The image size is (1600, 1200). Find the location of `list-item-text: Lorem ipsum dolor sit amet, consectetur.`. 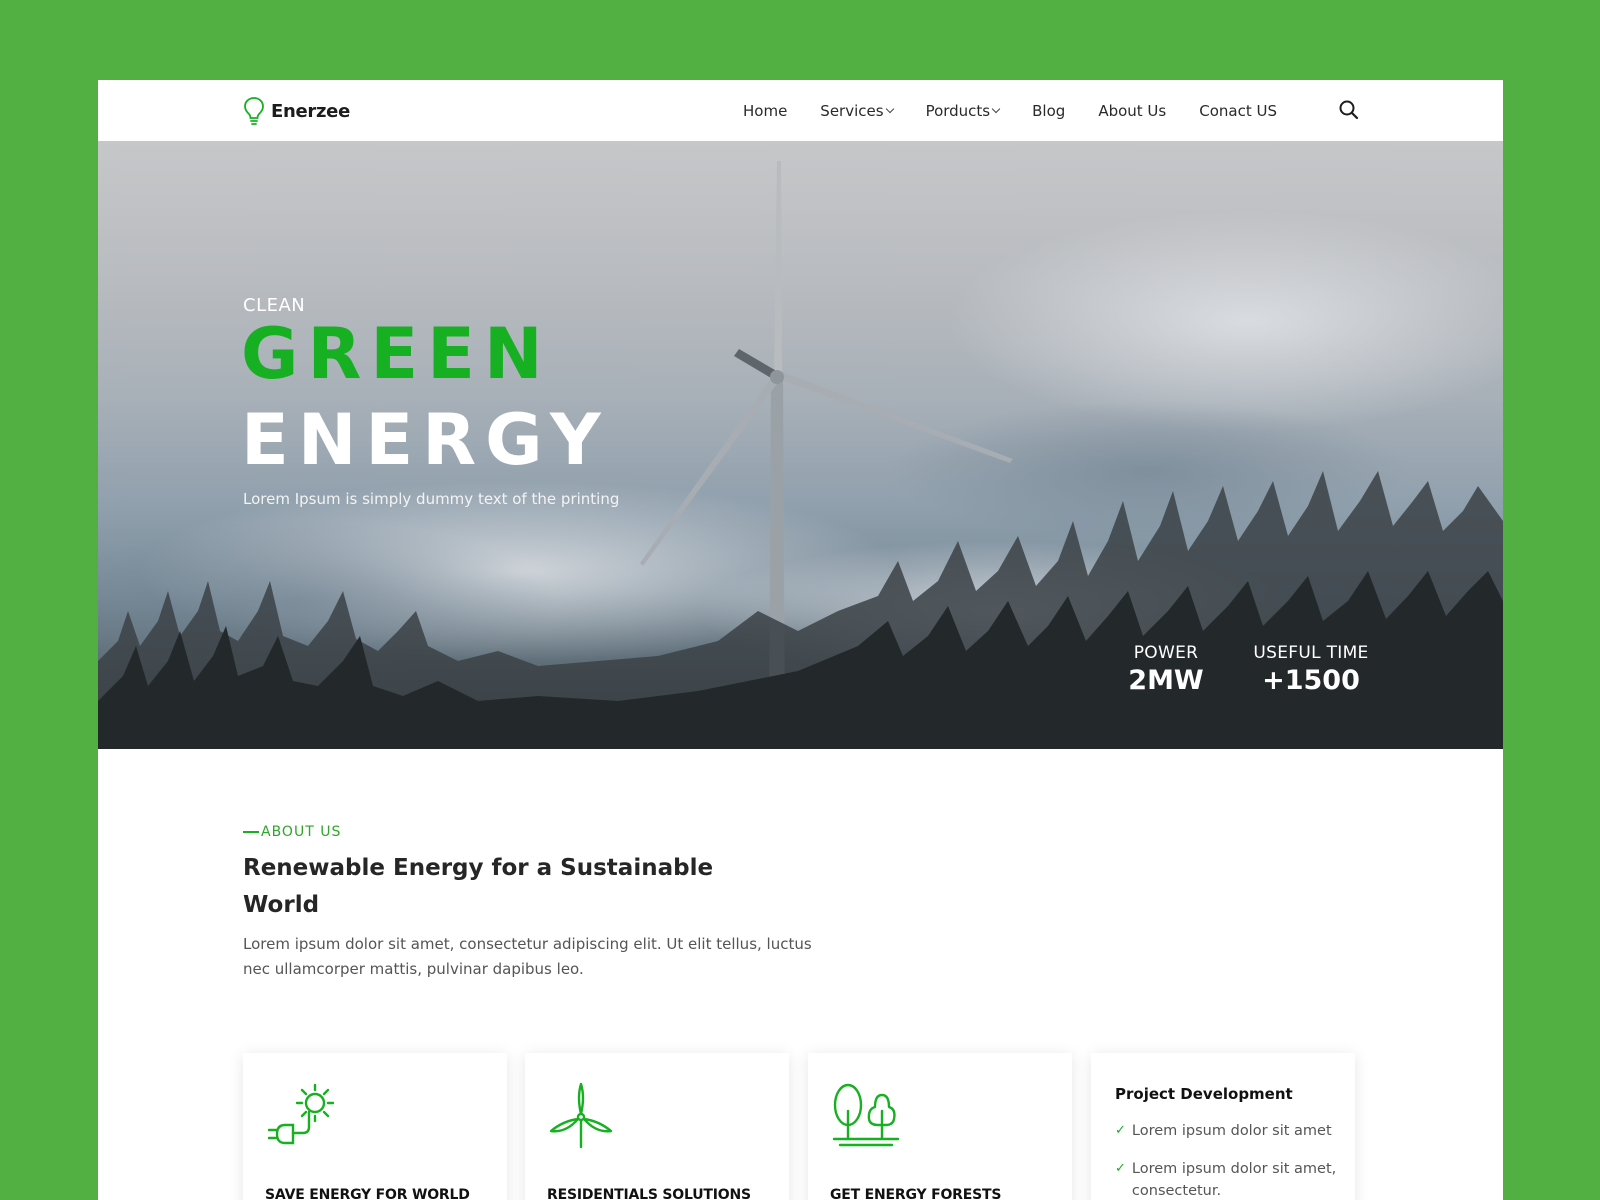

list-item-text: Lorem ipsum dolor sit amet, consectetur. is located at coordinates (1234, 1180).